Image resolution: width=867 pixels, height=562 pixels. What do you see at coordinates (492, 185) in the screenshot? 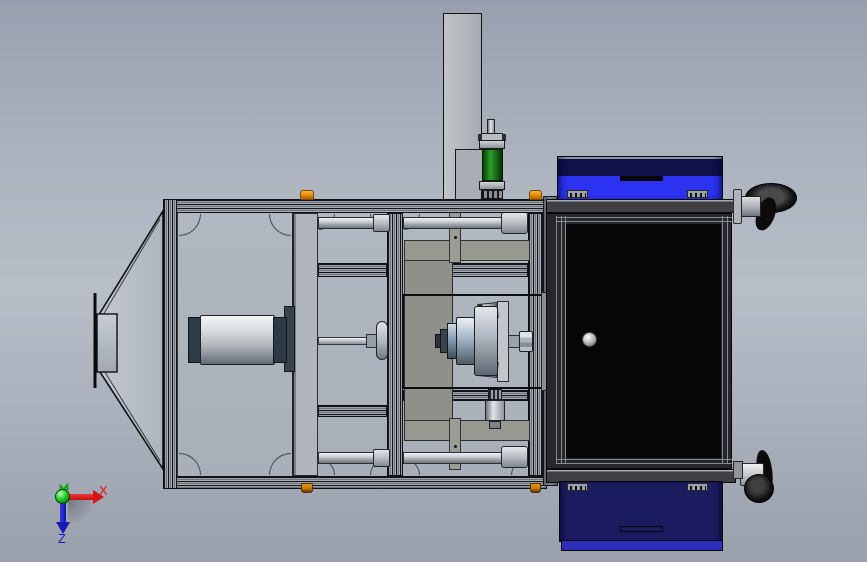
I see `motor-lower-flange` at bounding box center [492, 185].